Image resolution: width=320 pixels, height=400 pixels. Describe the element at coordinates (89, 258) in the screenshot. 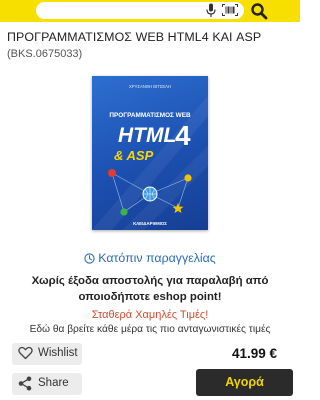

I see `clock-icon` at that location.